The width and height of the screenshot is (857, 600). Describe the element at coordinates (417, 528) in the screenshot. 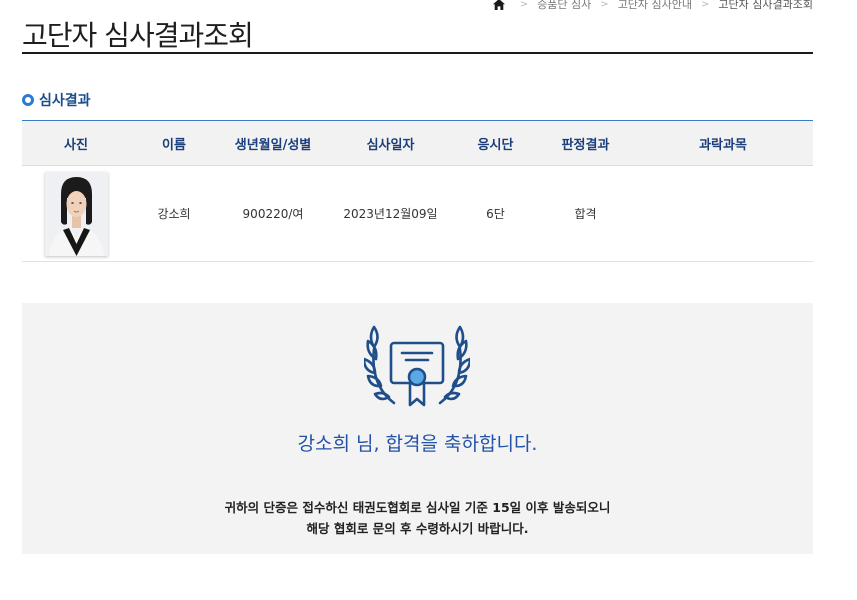

I see `notice-line-2: 해당 협회로 문의 후 수령하시기 바랍니다.` at that location.